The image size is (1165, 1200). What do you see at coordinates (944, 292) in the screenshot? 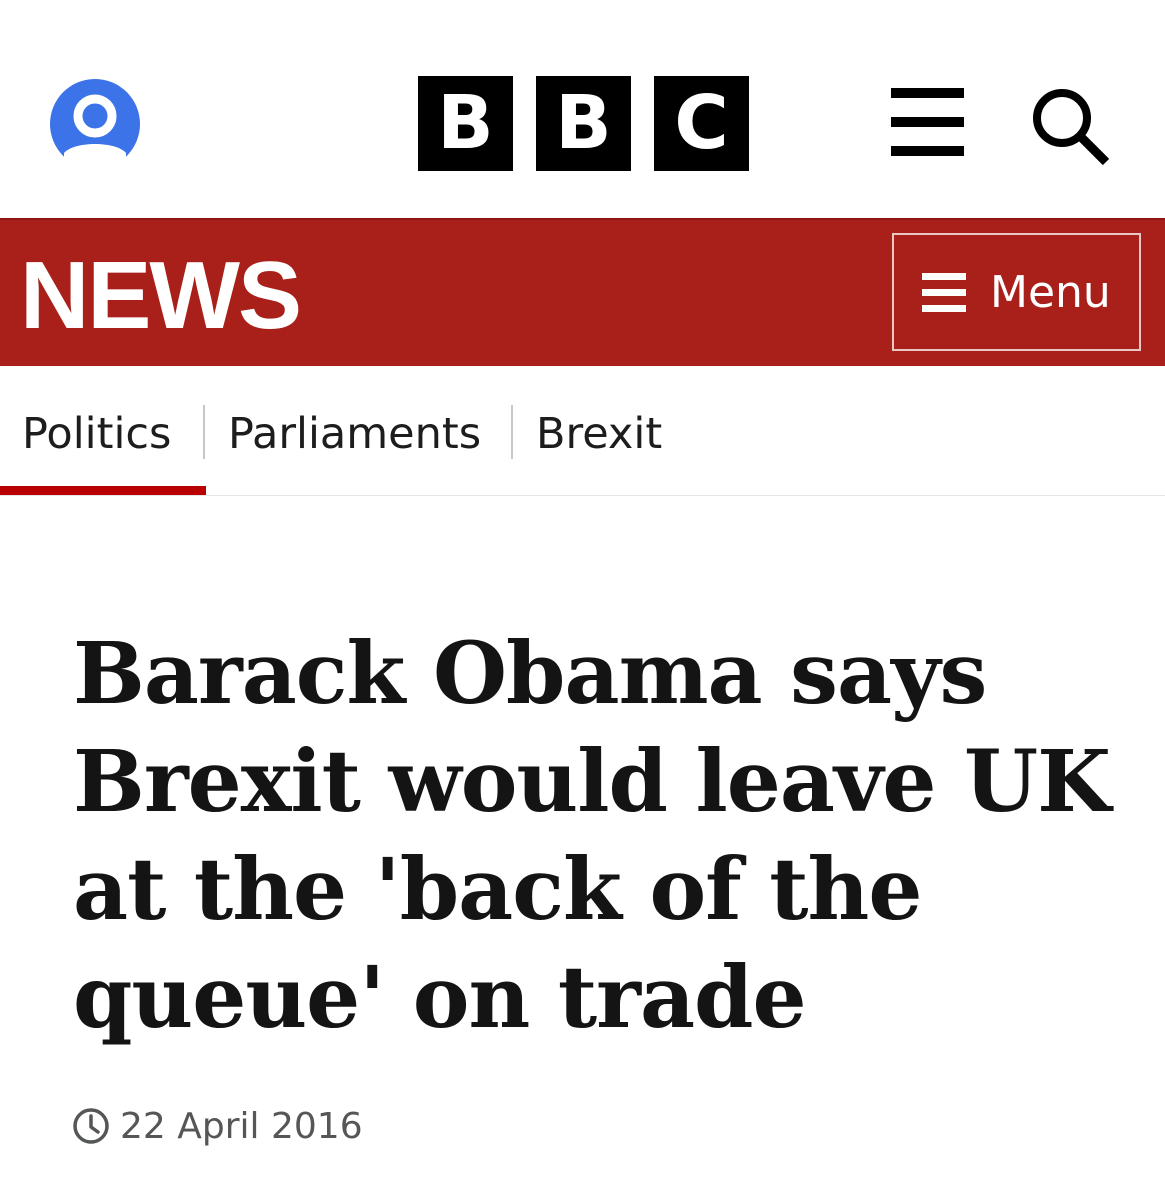
I see `menu-icon` at bounding box center [944, 292].